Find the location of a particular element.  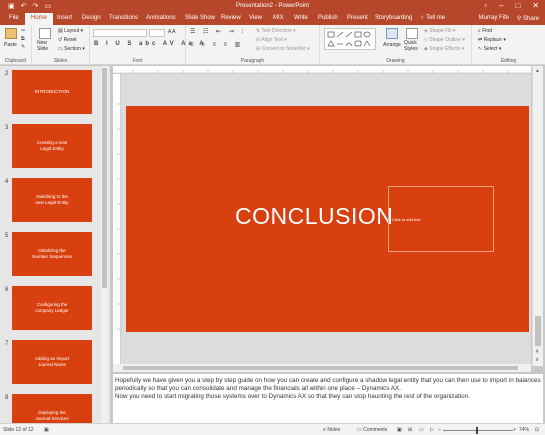

layout-button: ▤ Layout ▾ is located at coordinates (70, 31).